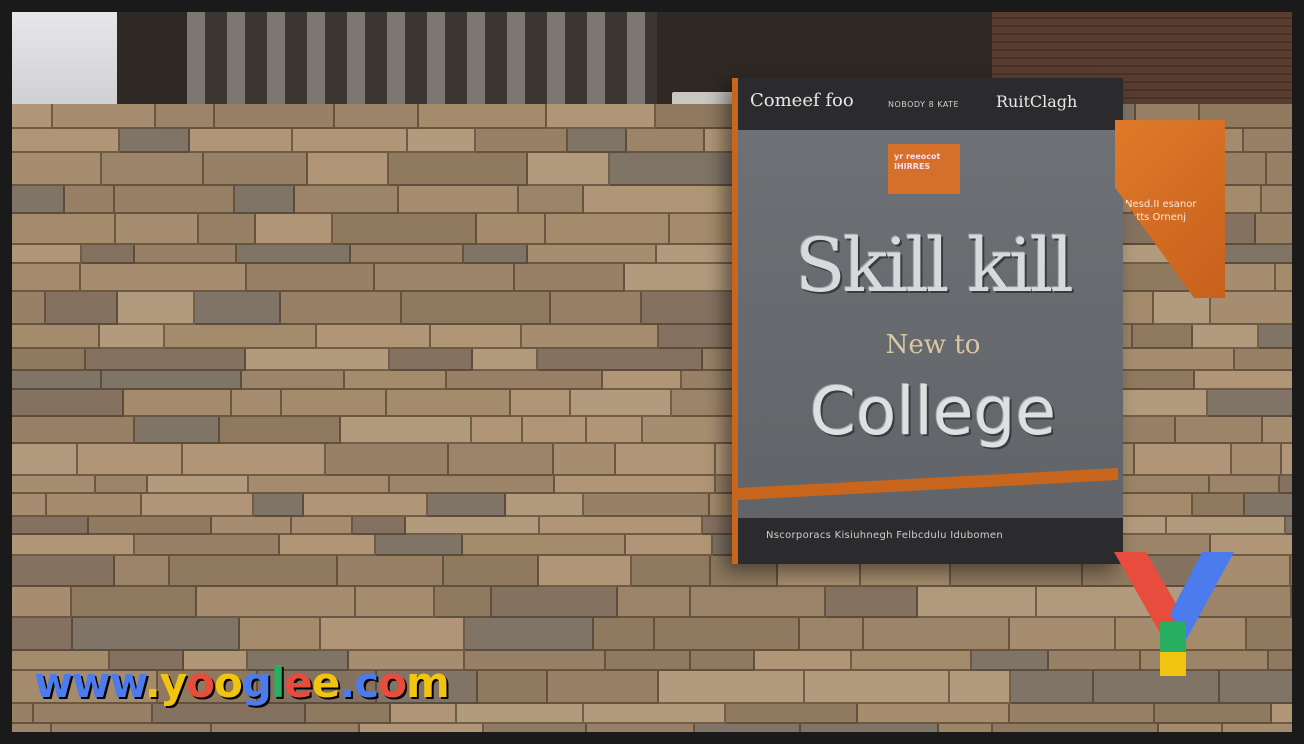 The height and width of the screenshot is (744, 1304). Describe the element at coordinates (228, 682) in the screenshot. I see `watermark-letter: o` at that location.